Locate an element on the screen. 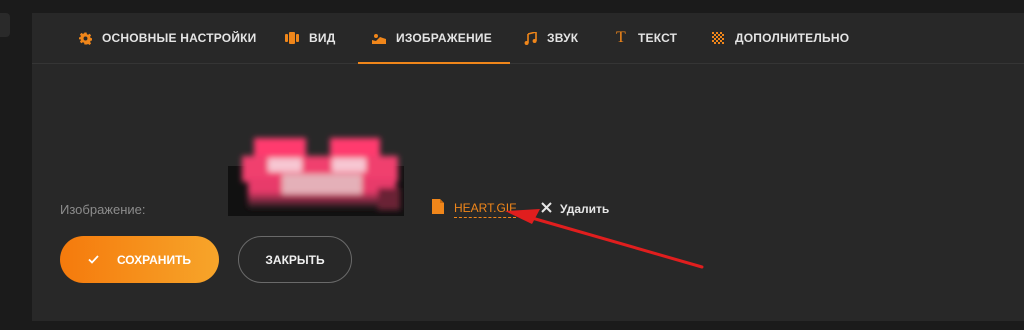 The width and height of the screenshot is (1024, 330). tab-text: T ТЕКСТ is located at coordinates (645, 38).